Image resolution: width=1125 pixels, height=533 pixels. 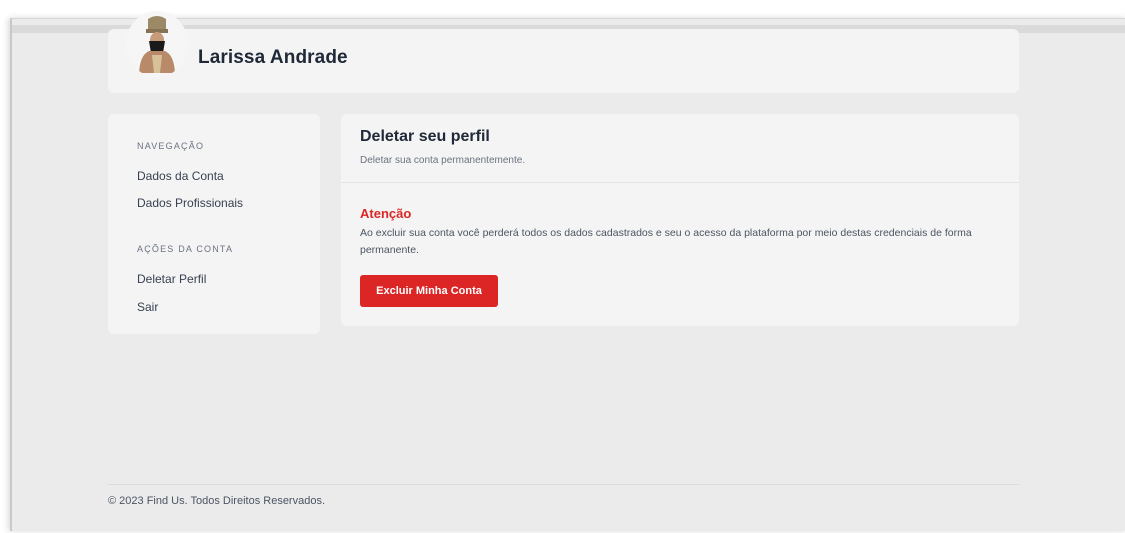 What do you see at coordinates (273, 57) in the screenshot?
I see `user-name: Larissa Andrade` at bounding box center [273, 57].